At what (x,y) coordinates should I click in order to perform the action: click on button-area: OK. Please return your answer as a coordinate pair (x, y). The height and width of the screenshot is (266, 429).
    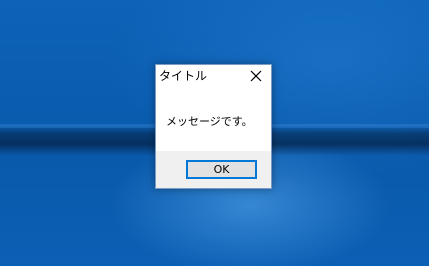
    Looking at the image, I should click on (213, 169).